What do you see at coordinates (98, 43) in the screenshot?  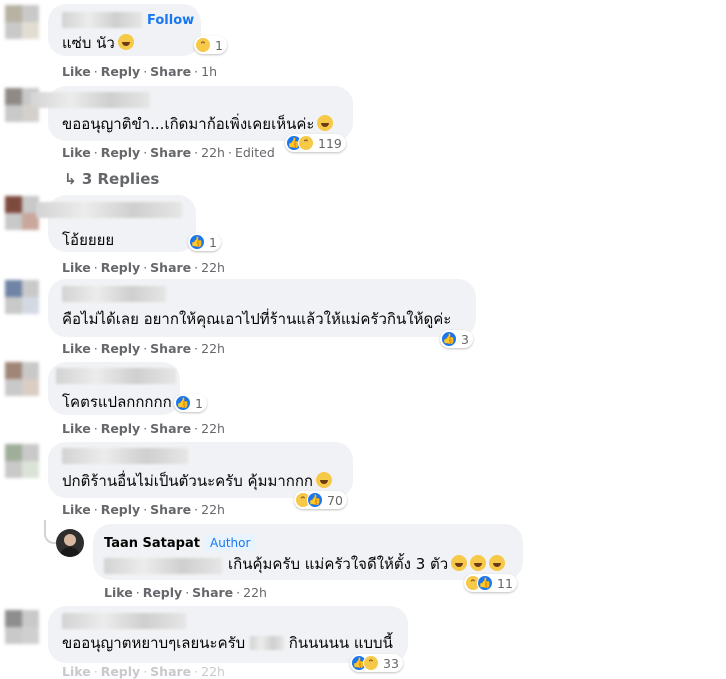 I see `comment-text: แซ่บ นัว` at bounding box center [98, 43].